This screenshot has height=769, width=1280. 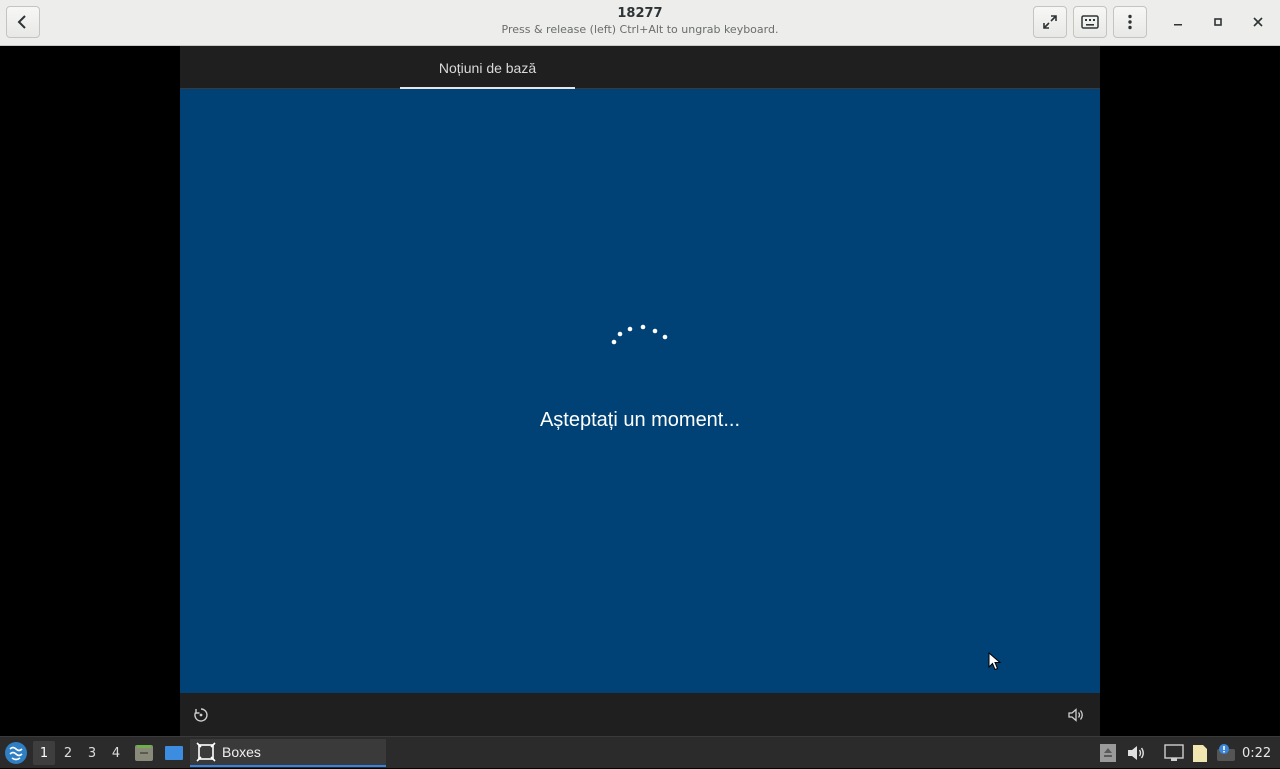 What do you see at coordinates (995, 661) in the screenshot?
I see `mouse-pointer-icon` at bounding box center [995, 661].